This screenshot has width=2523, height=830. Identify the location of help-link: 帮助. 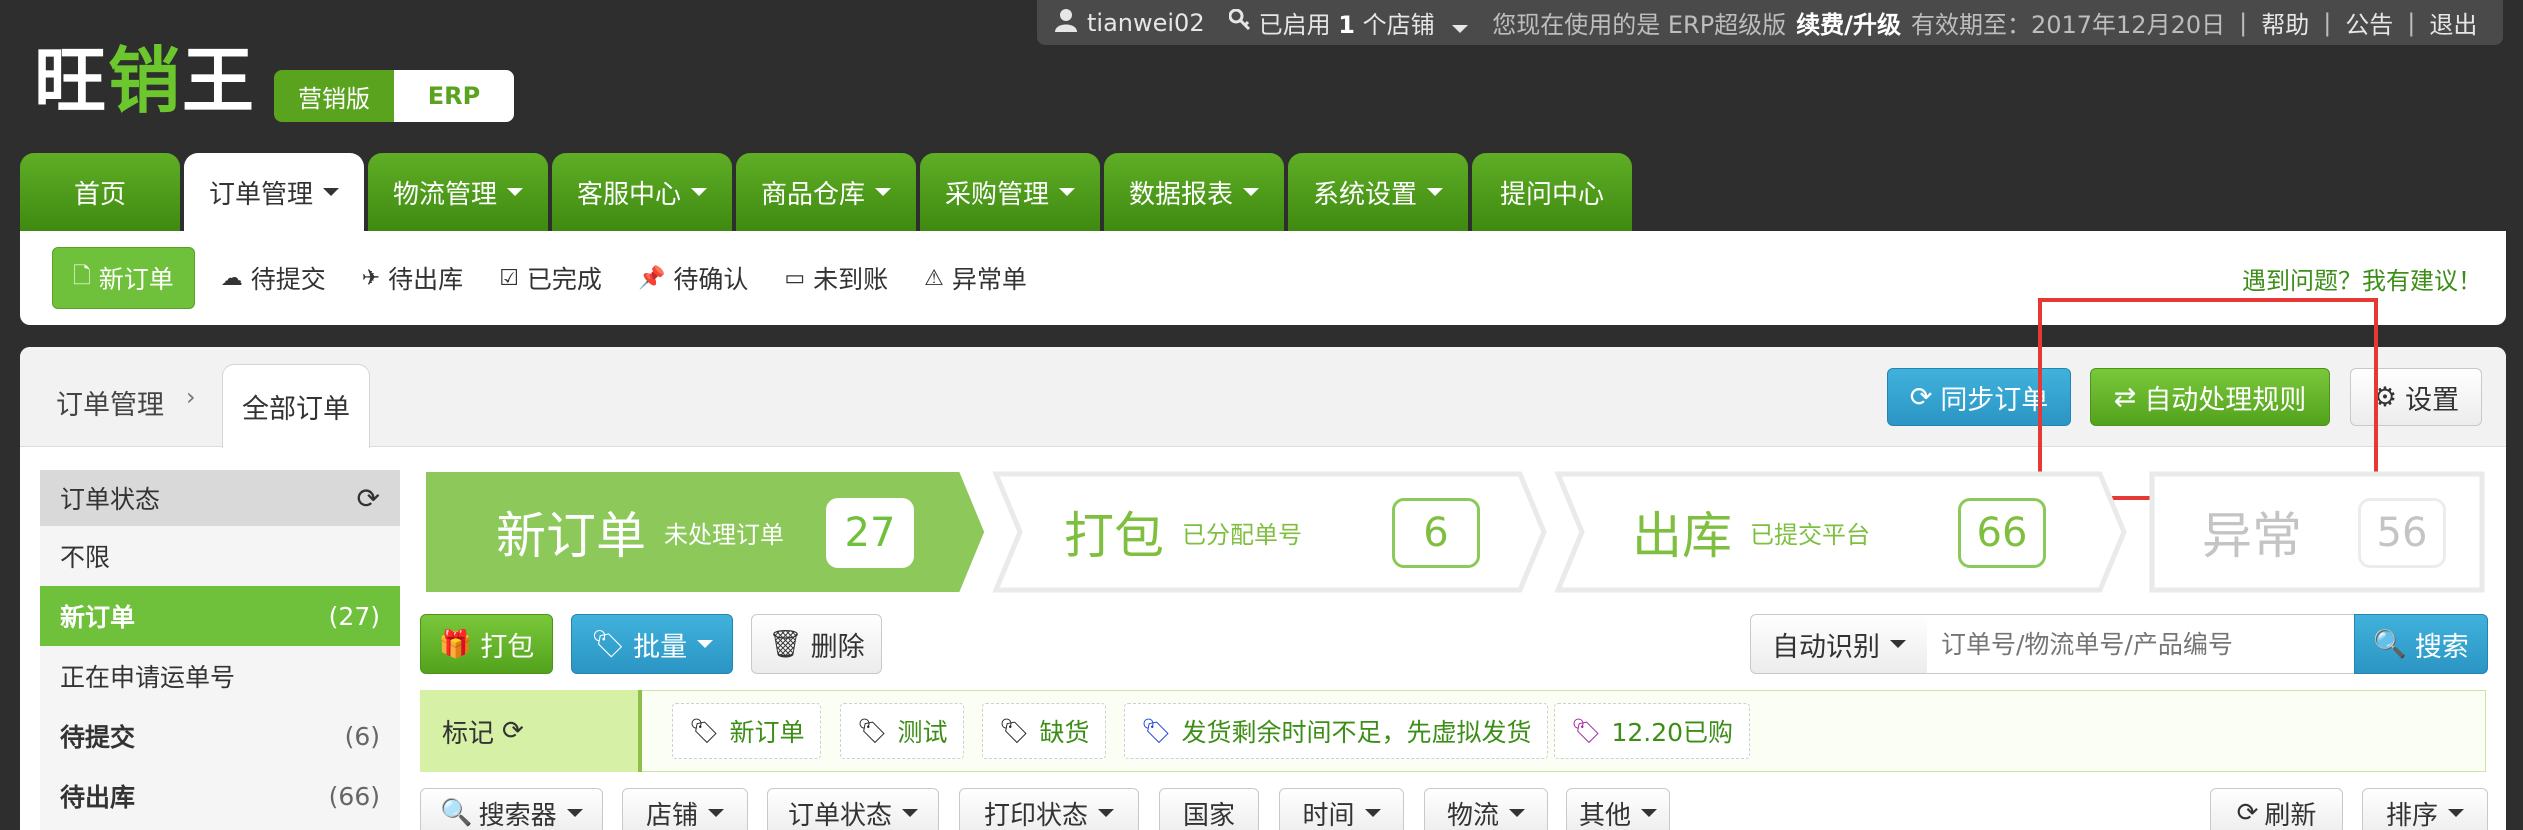
(2285, 22).